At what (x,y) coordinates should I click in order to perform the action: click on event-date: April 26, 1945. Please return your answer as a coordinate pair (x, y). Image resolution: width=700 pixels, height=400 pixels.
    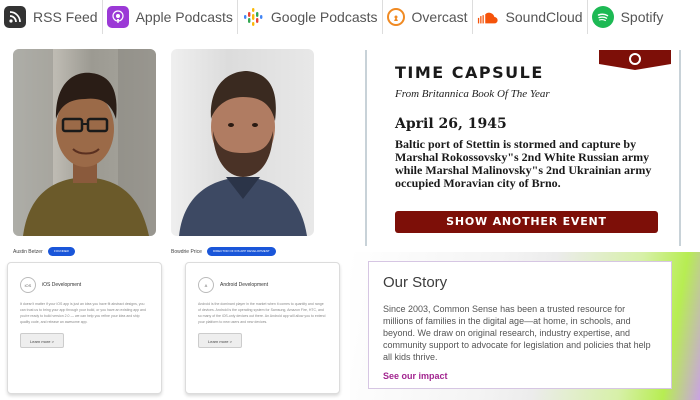
    Looking at the image, I should click on (451, 124).